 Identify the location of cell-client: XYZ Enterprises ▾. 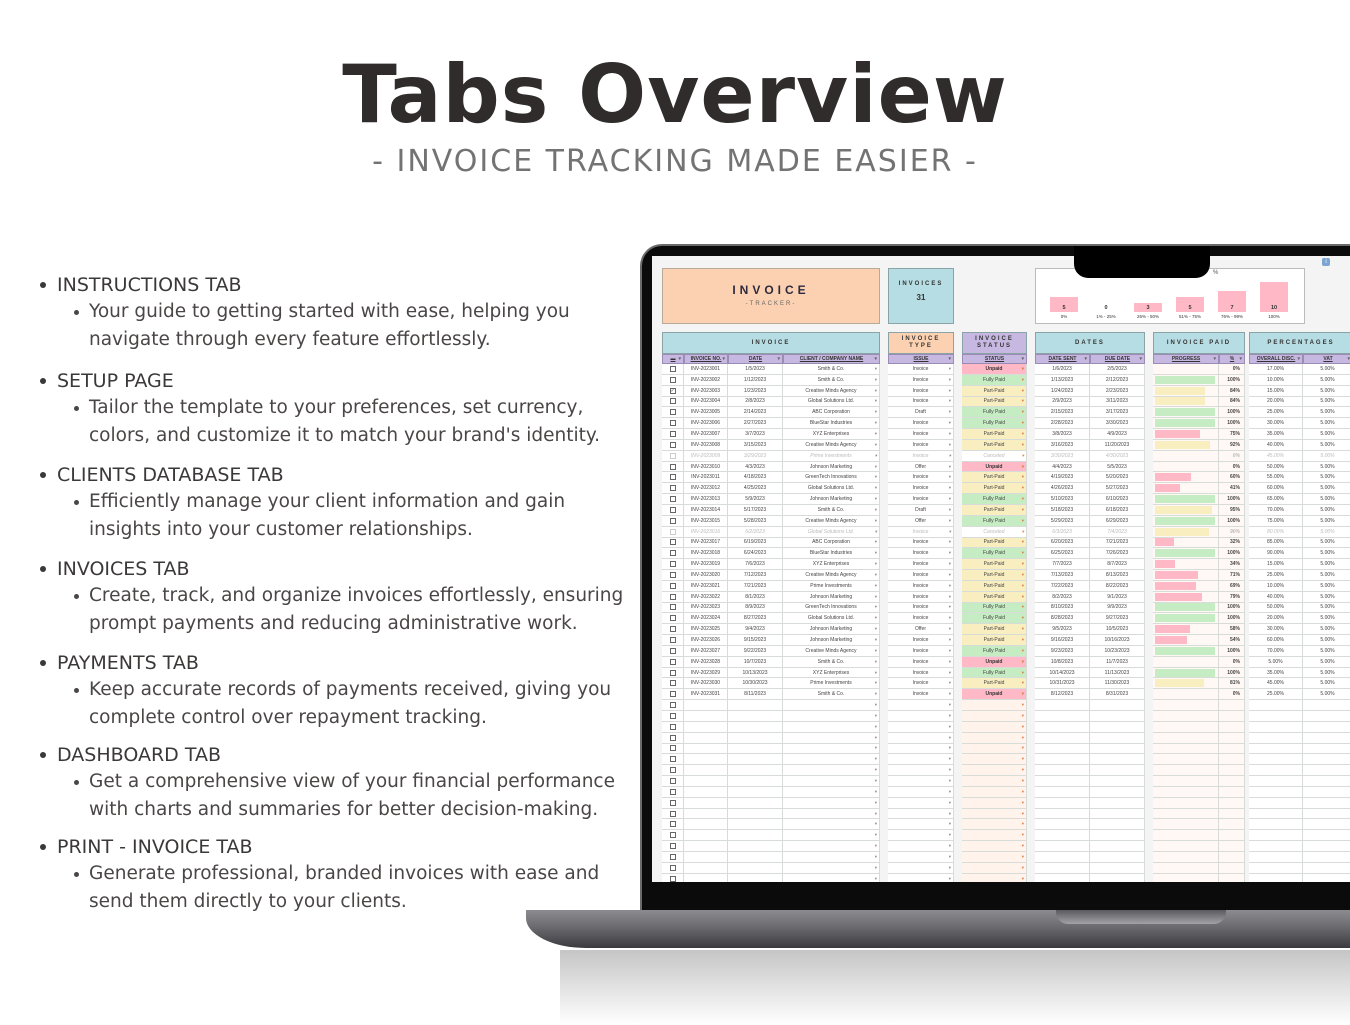
(831, 434).